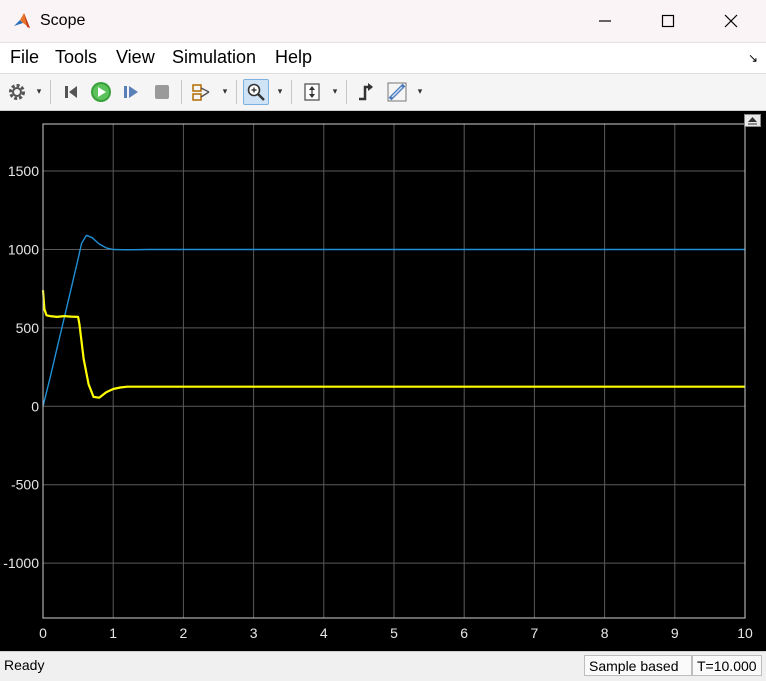  I want to click on highlight-block-icon, so click(201, 92).